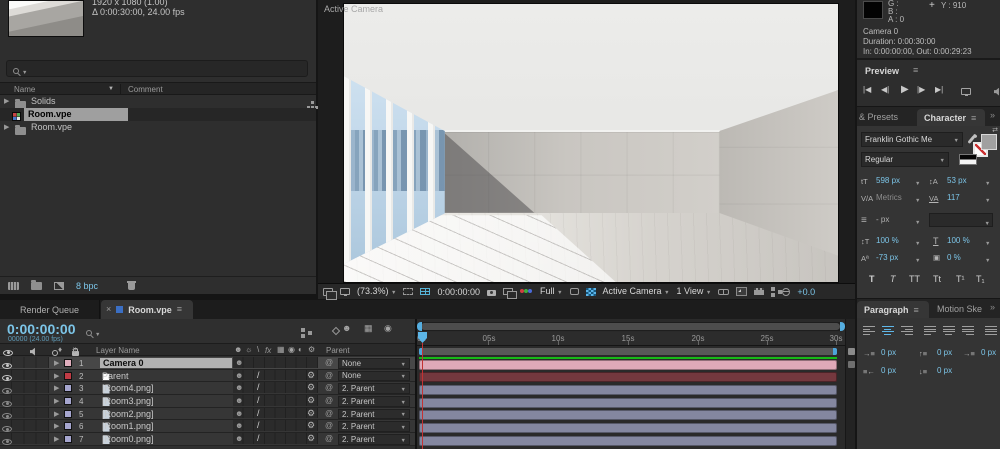 The image size is (1000, 449). I want to click on time-navigator-bar, so click(630, 326).